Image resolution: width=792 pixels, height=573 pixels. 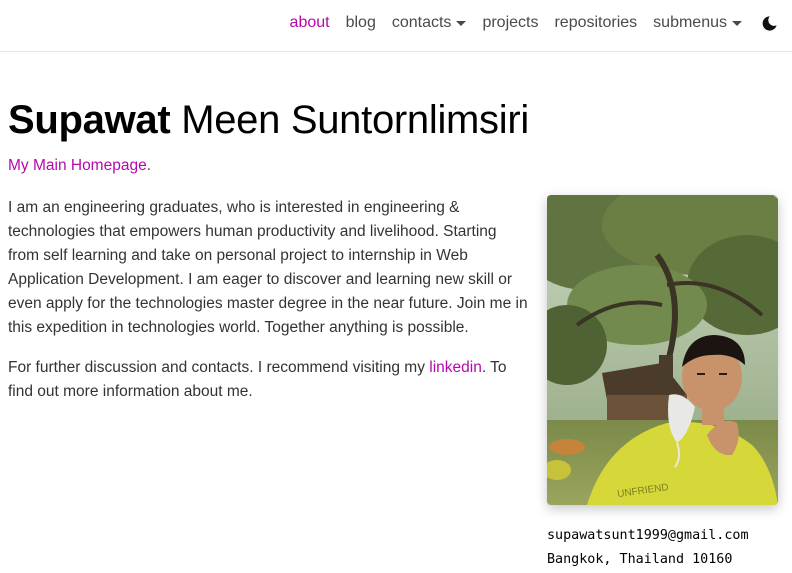 What do you see at coordinates (421, 22) in the screenshot?
I see `nav-item-label: contacts` at bounding box center [421, 22].